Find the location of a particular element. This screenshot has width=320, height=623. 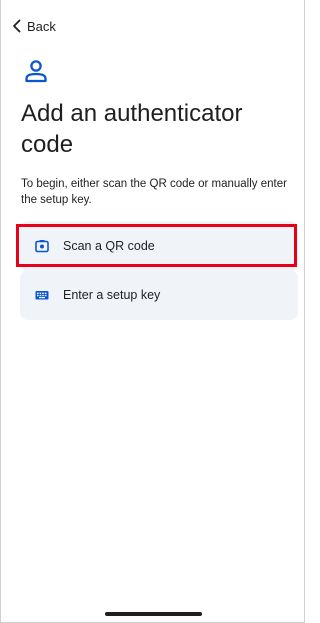

account-icon is located at coordinates (36, 71).